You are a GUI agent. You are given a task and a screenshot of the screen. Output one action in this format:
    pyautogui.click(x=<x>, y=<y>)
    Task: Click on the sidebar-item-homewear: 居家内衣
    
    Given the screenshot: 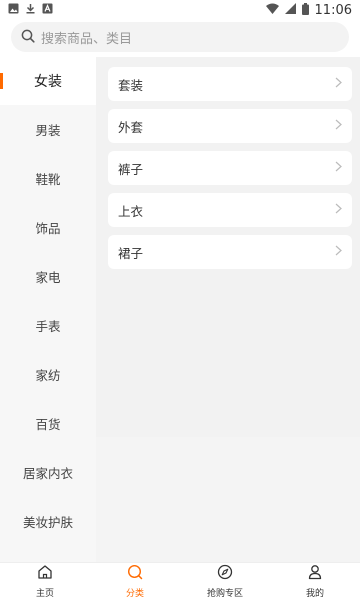 What is the action you would take?
    pyautogui.click(x=48, y=472)
    